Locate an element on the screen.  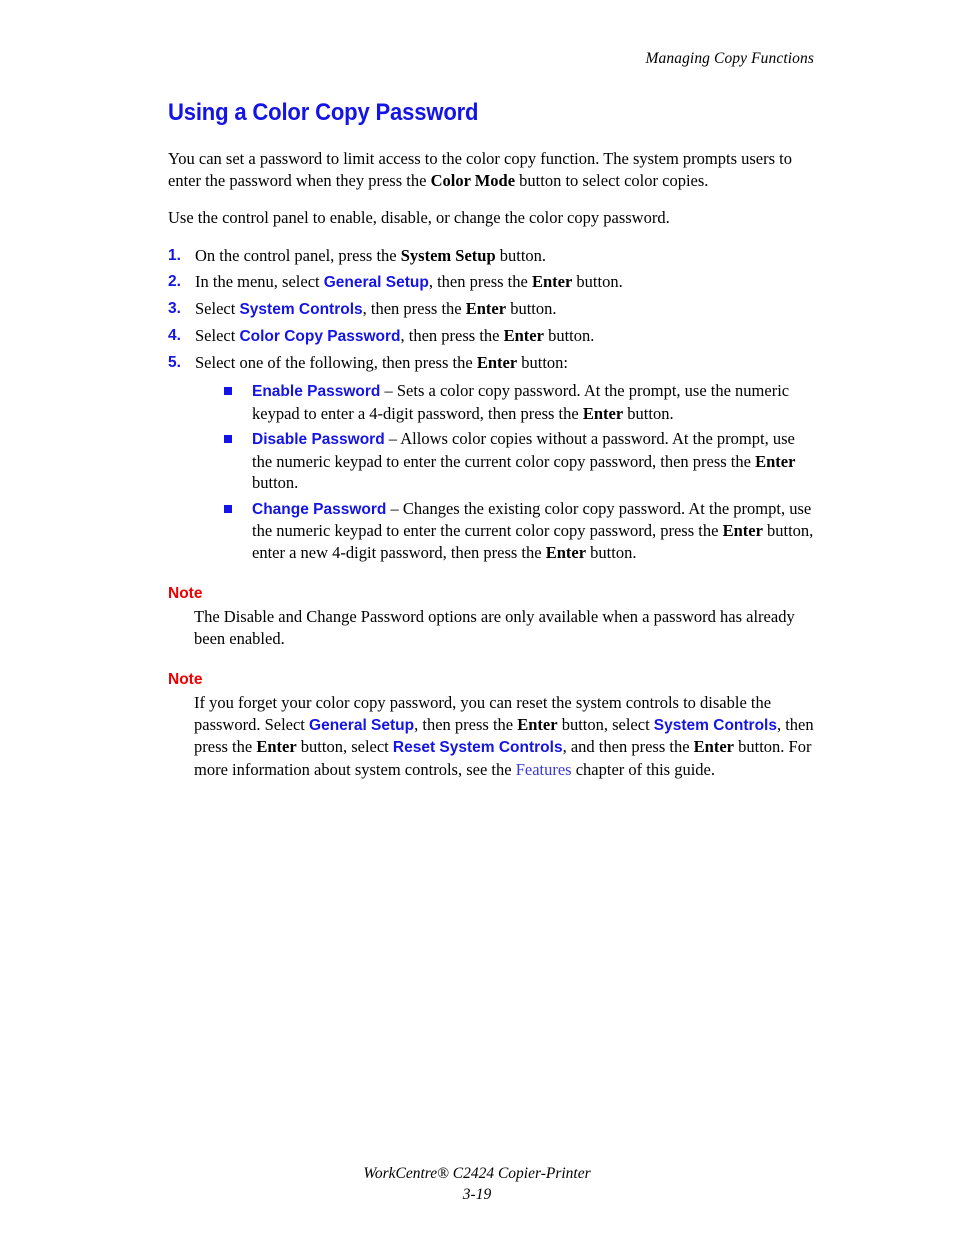
step-2-text-a: In the menu, select is located at coordinates (259, 281).